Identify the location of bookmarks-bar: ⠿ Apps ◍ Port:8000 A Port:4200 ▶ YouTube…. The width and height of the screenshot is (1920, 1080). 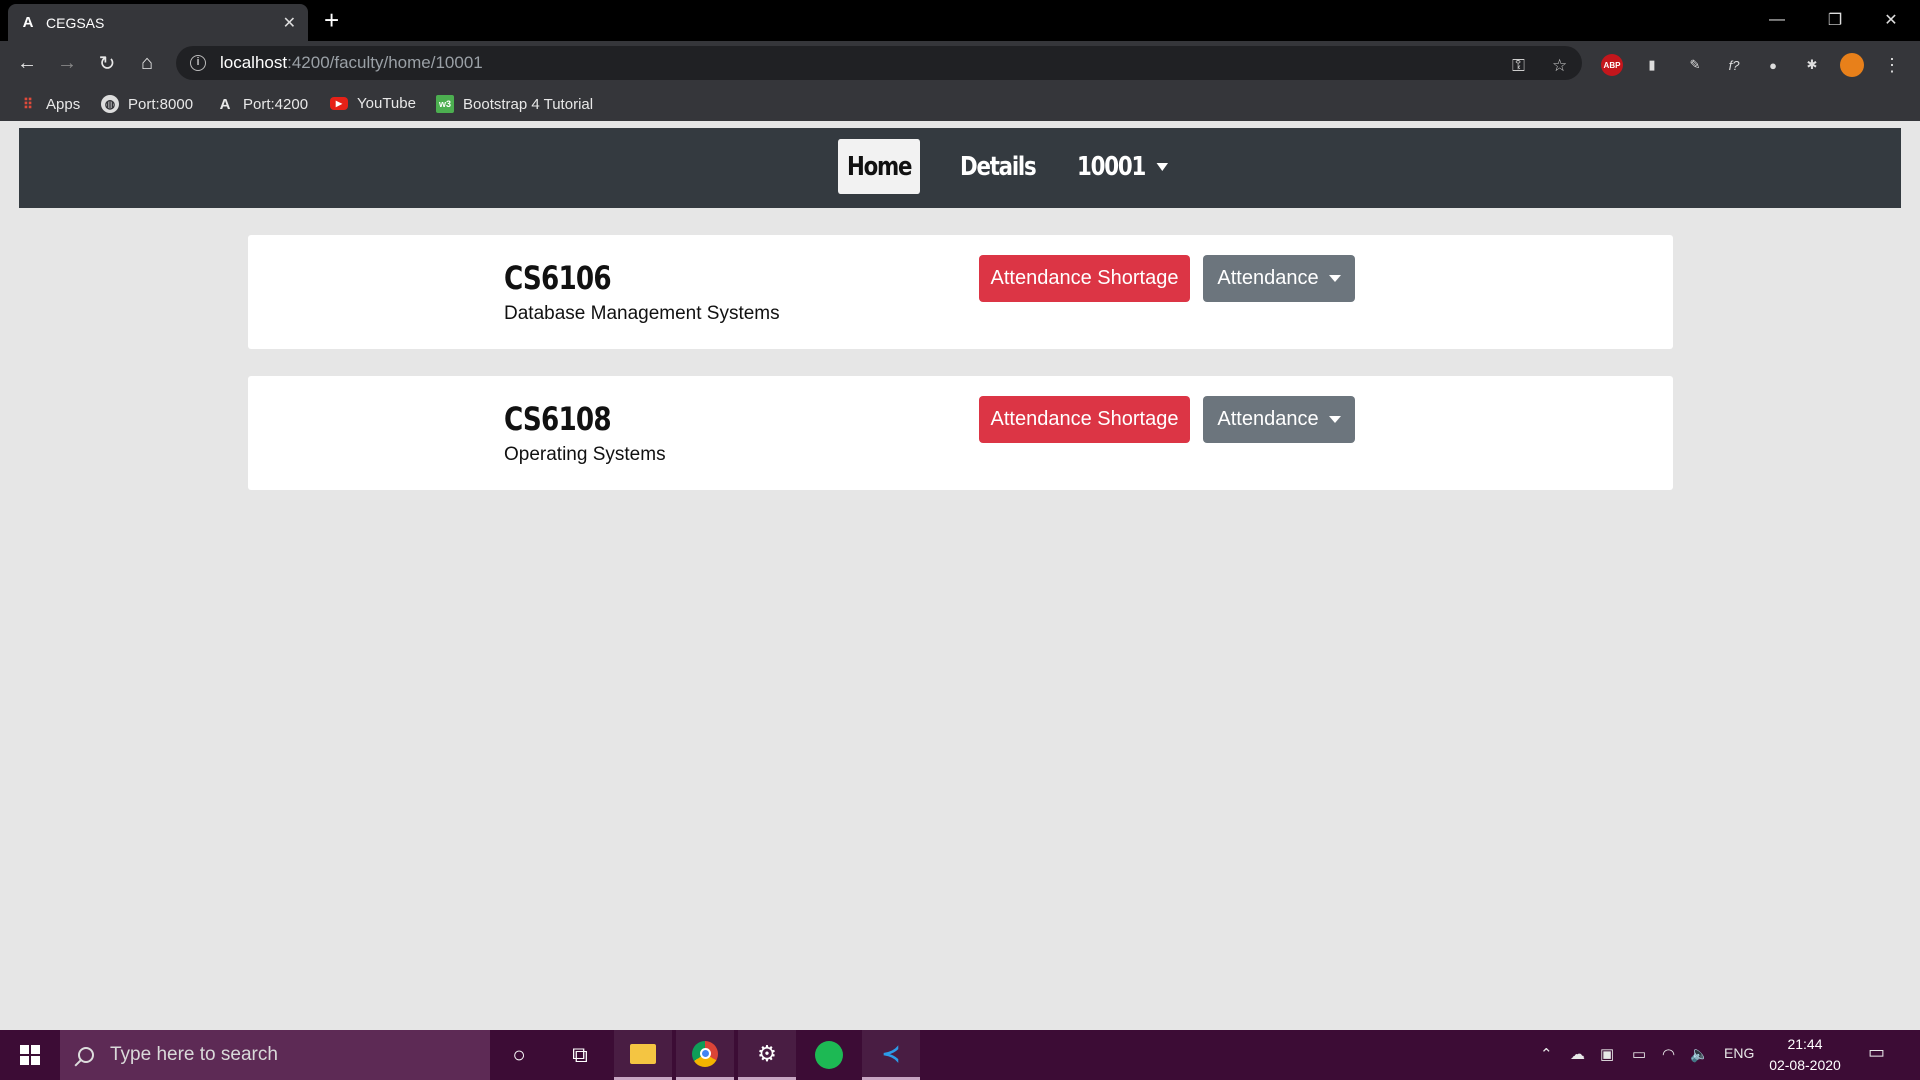
(960, 104).